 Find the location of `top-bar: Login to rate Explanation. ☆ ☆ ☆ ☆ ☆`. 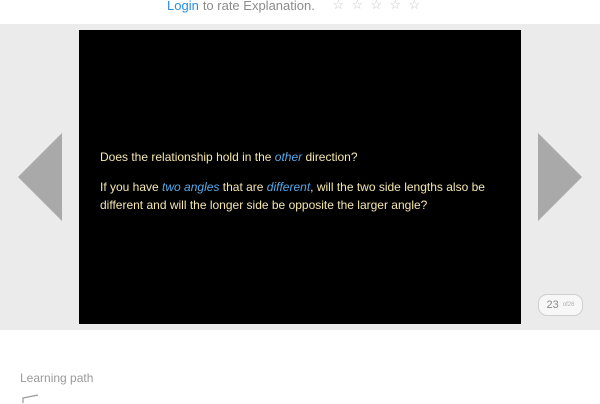

top-bar: Login to rate Explanation. ☆ ☆ ☆ ☆ ☆ is located at coordinates (300, 12).